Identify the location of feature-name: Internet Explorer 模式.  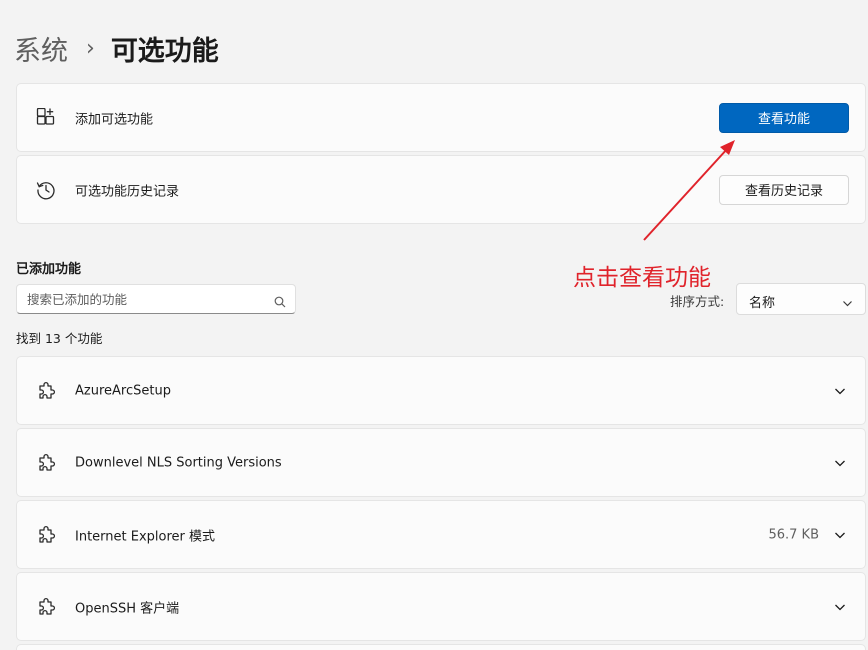
(145, 536).